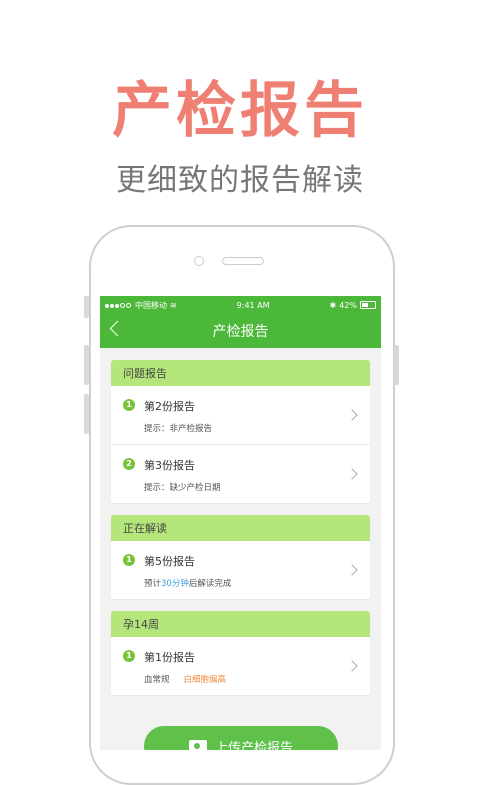  What do you see at coordinates (253, 305) in the screenshot?
I see `clock: 9:41 AM` at bounding box center [253, 305].